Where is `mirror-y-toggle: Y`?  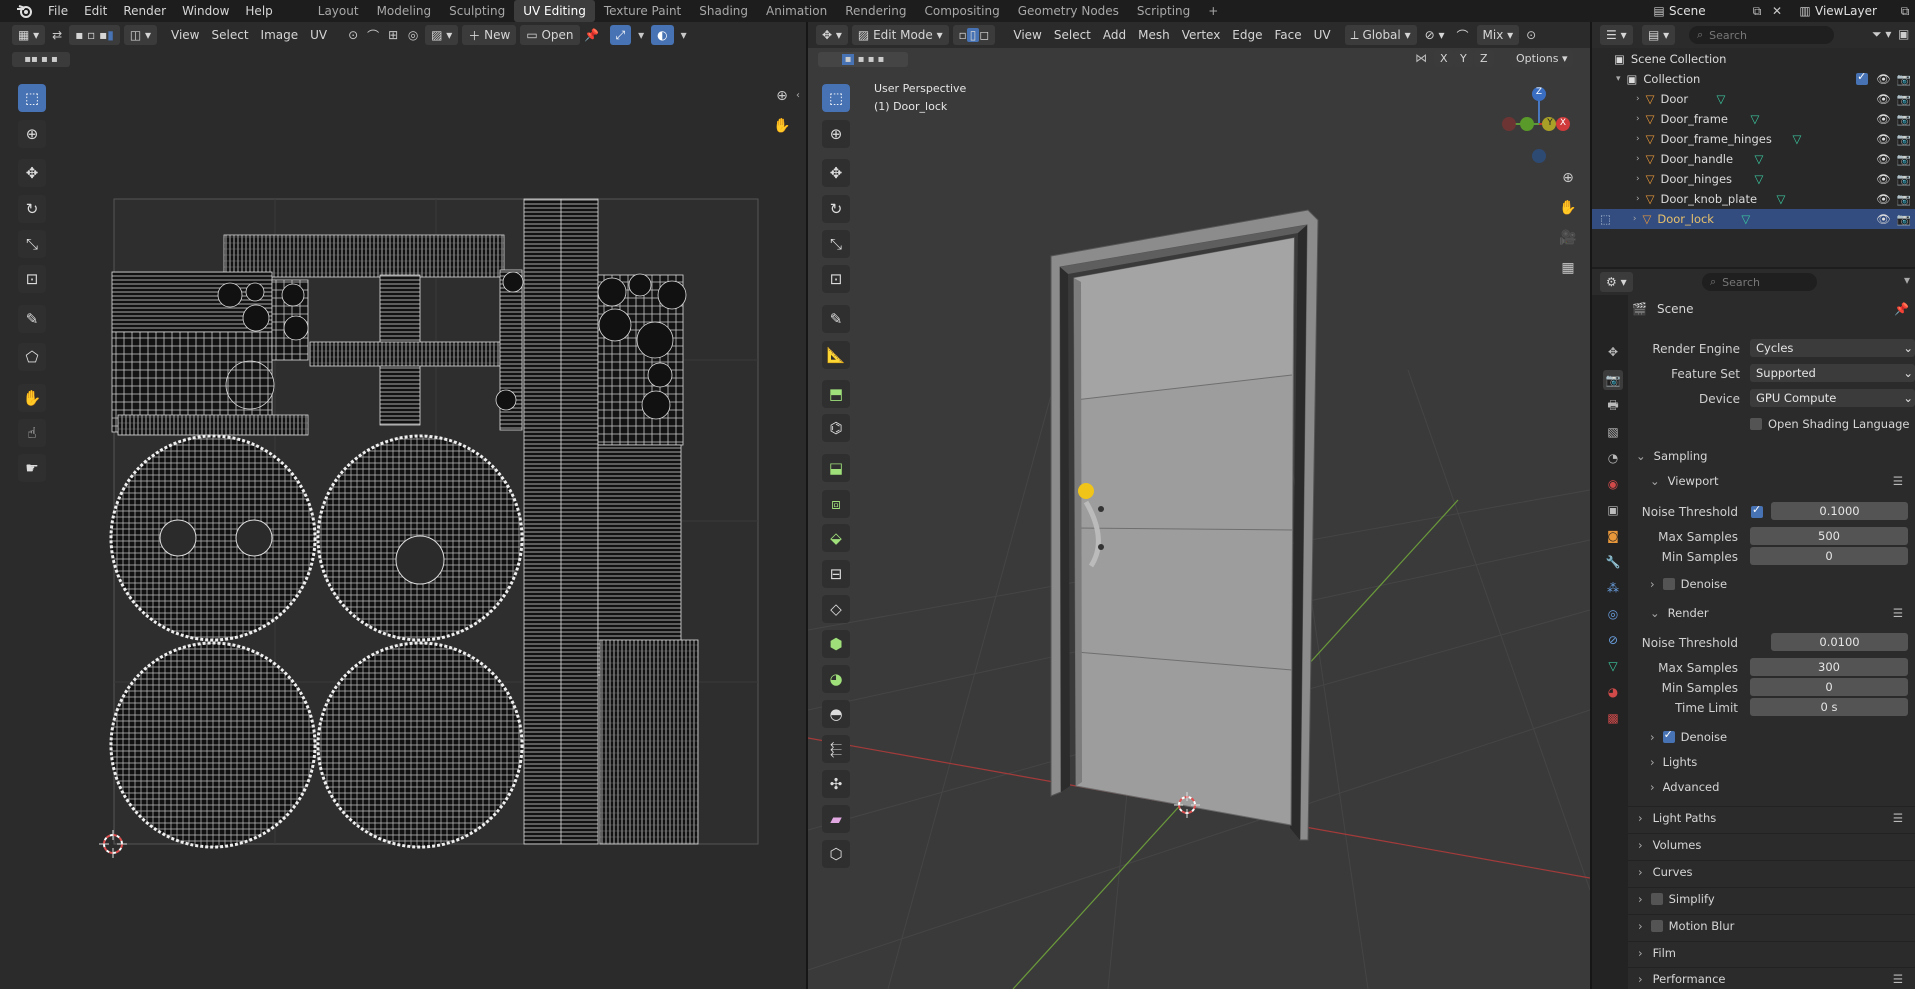 mirror-y-toggle: Y is located at coordinates (1463, 58).